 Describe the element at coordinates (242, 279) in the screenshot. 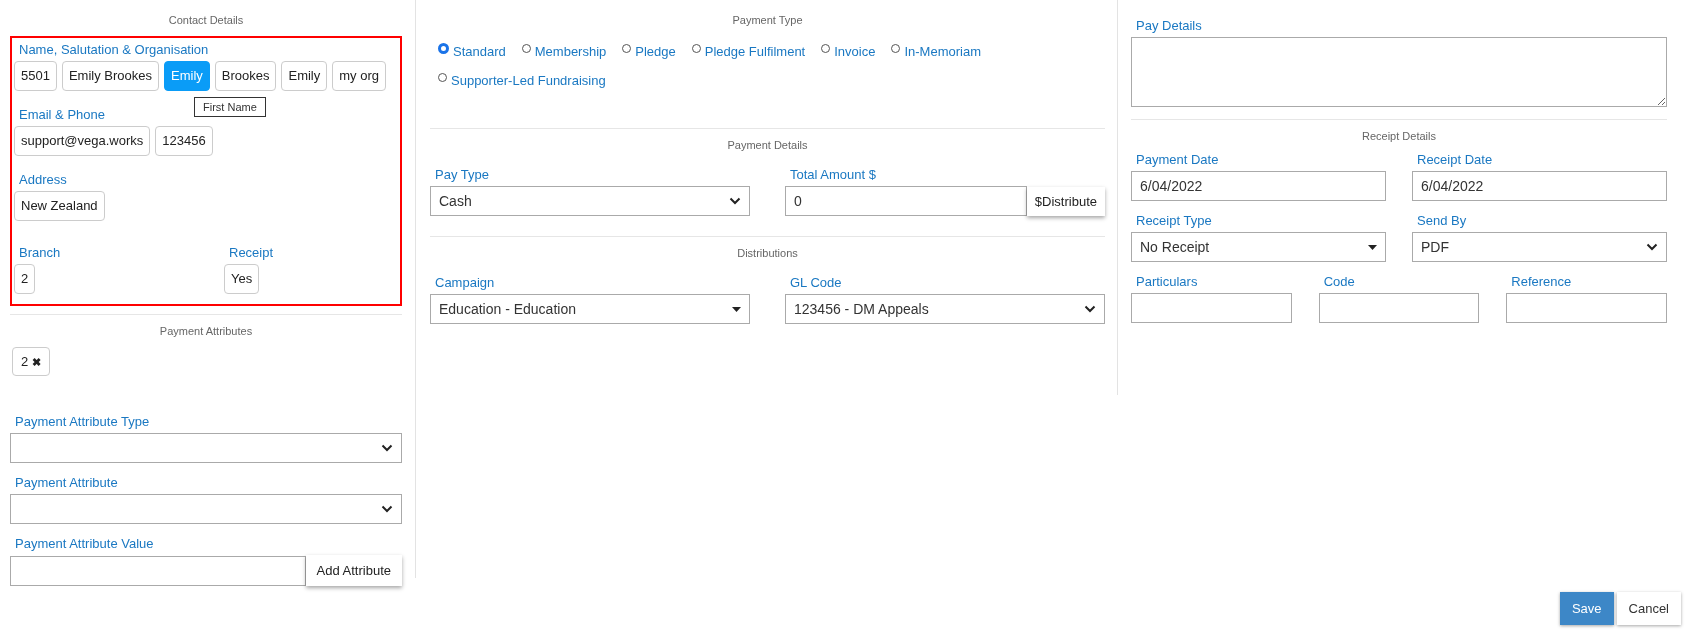

I see `value-chip: Yes` at that location.